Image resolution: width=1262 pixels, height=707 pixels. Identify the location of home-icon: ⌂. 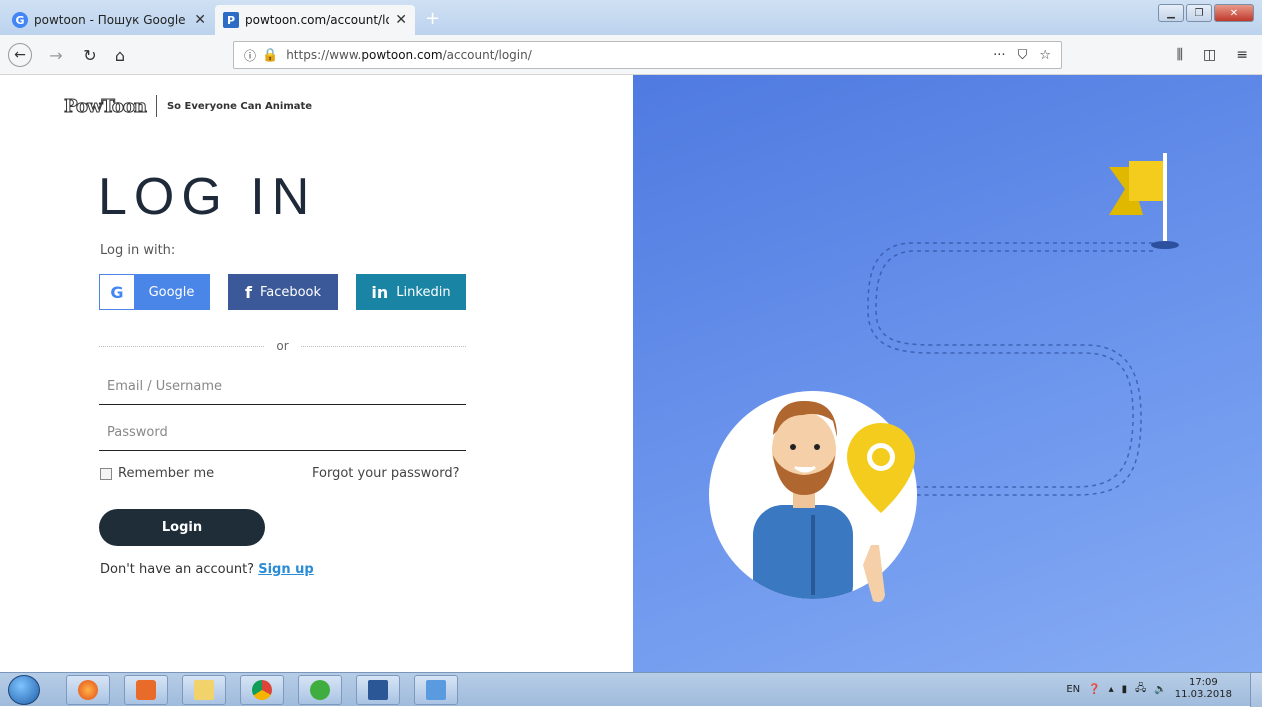
(120, 55).